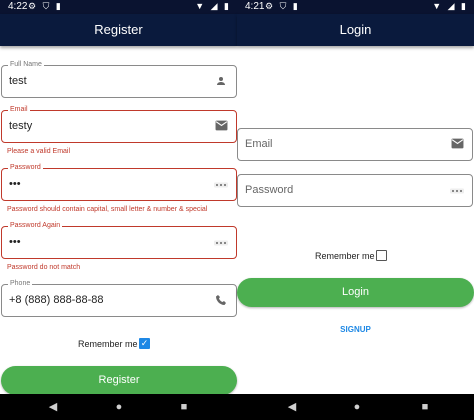 The height and width of the screenshot is (420, 474). What do you see at coordinates (35, 226) in the screenshot?
I see `password-again-label: Password Again` at bounding box center [35, 226].